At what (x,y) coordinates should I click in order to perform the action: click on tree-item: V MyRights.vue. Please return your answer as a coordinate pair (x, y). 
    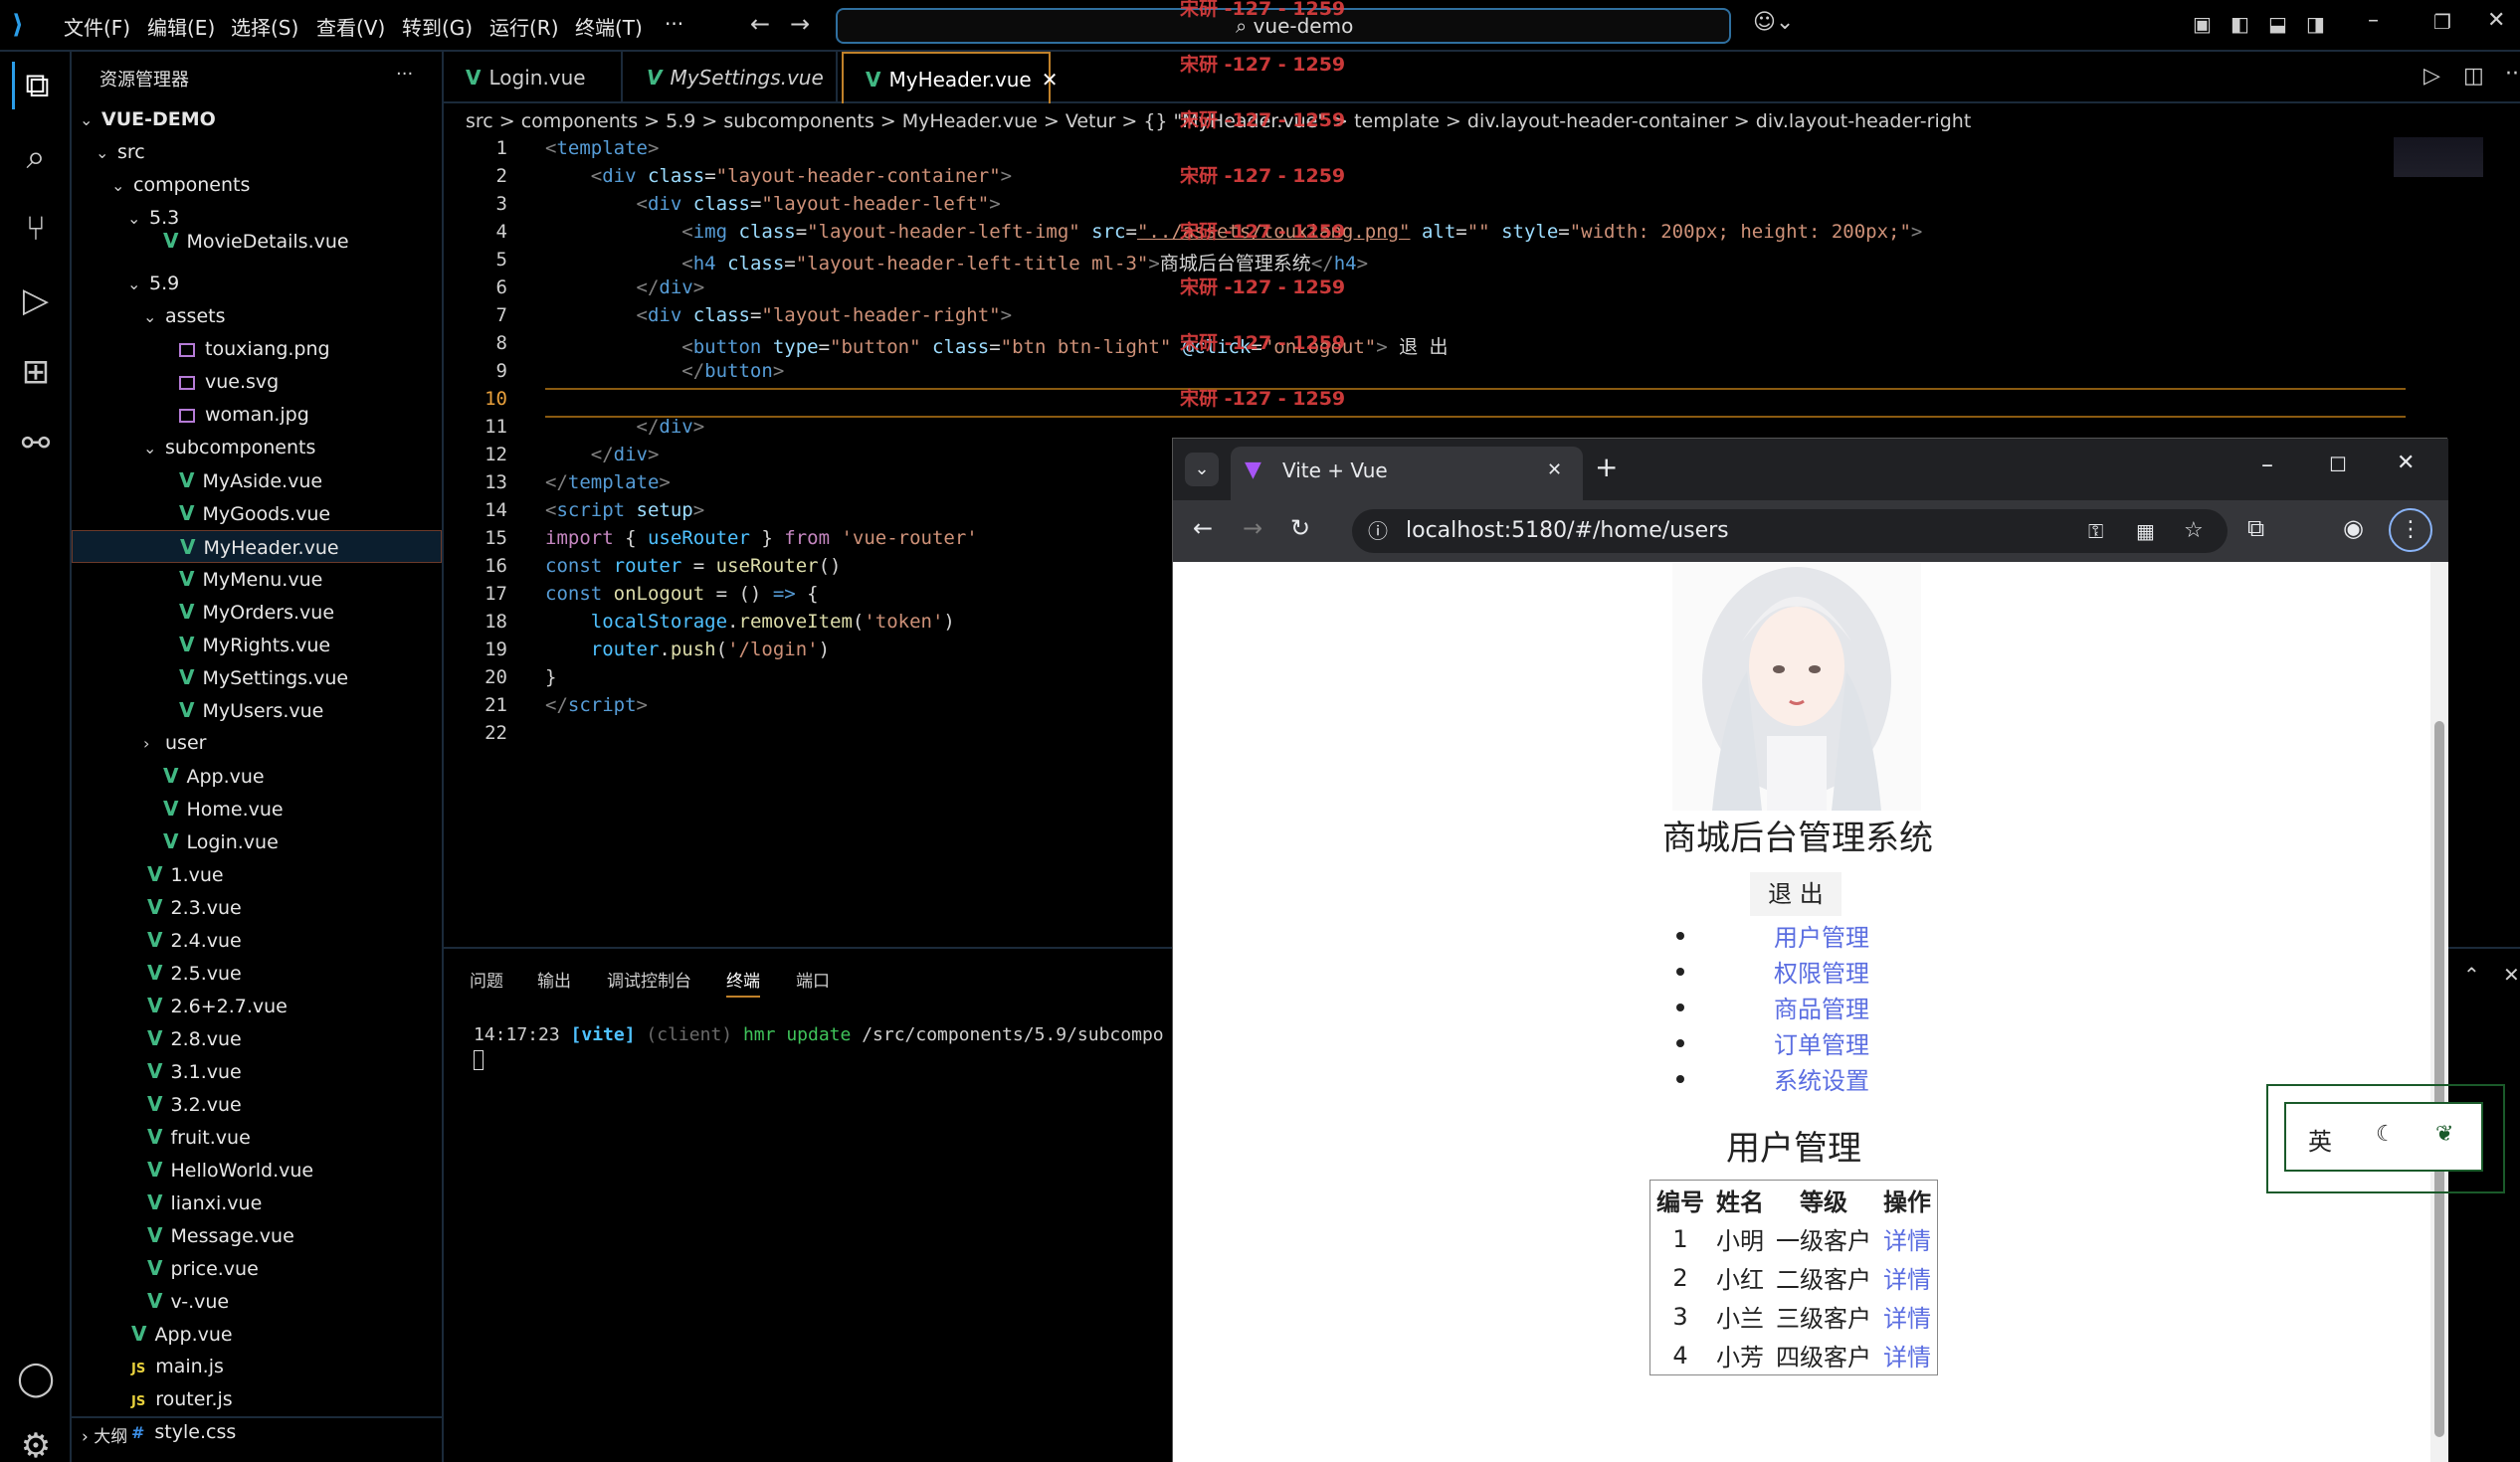
    Looking at the image, I should click on (310, 645).